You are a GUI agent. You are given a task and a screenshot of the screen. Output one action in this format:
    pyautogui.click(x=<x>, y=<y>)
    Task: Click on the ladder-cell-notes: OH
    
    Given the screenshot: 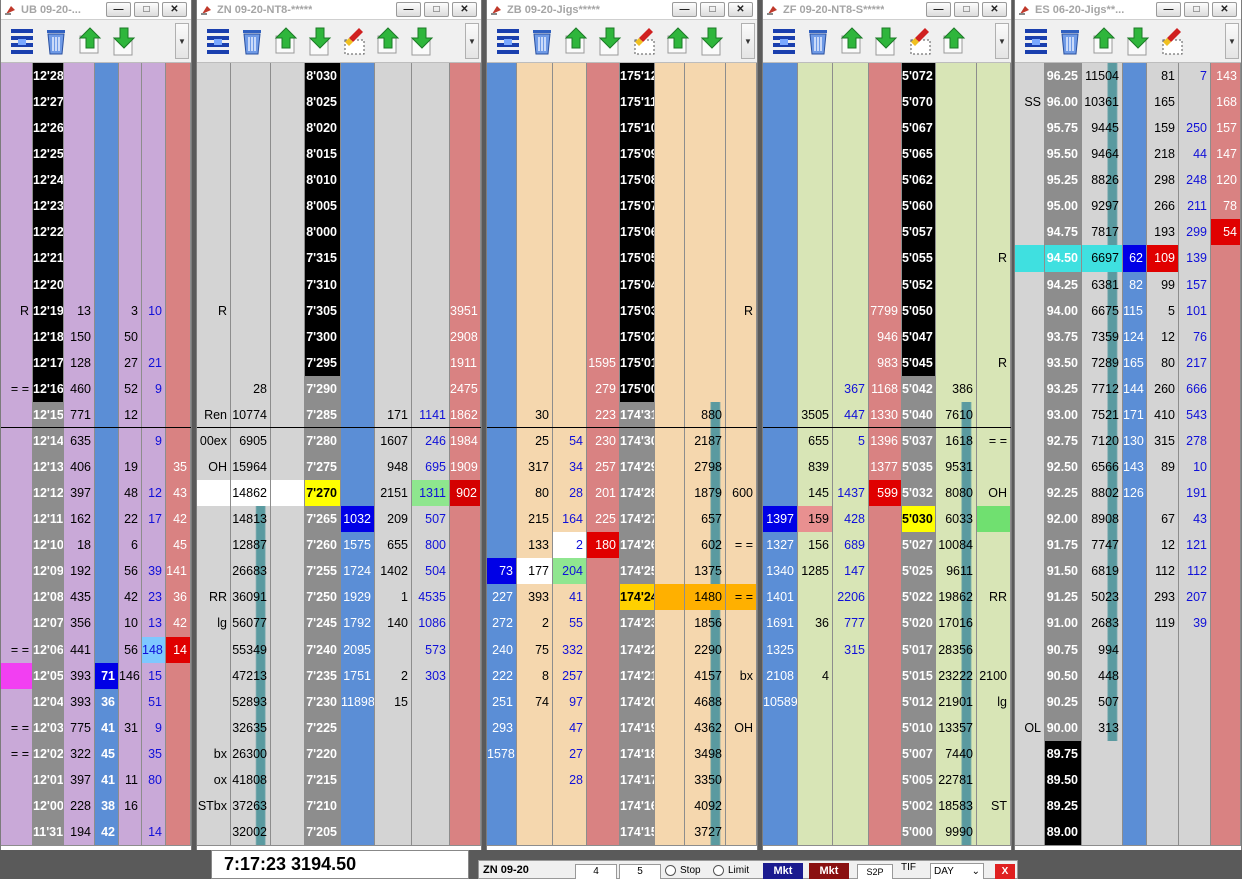 What is the action you would take?
    pyautogui.click(x=741, y=728)
    